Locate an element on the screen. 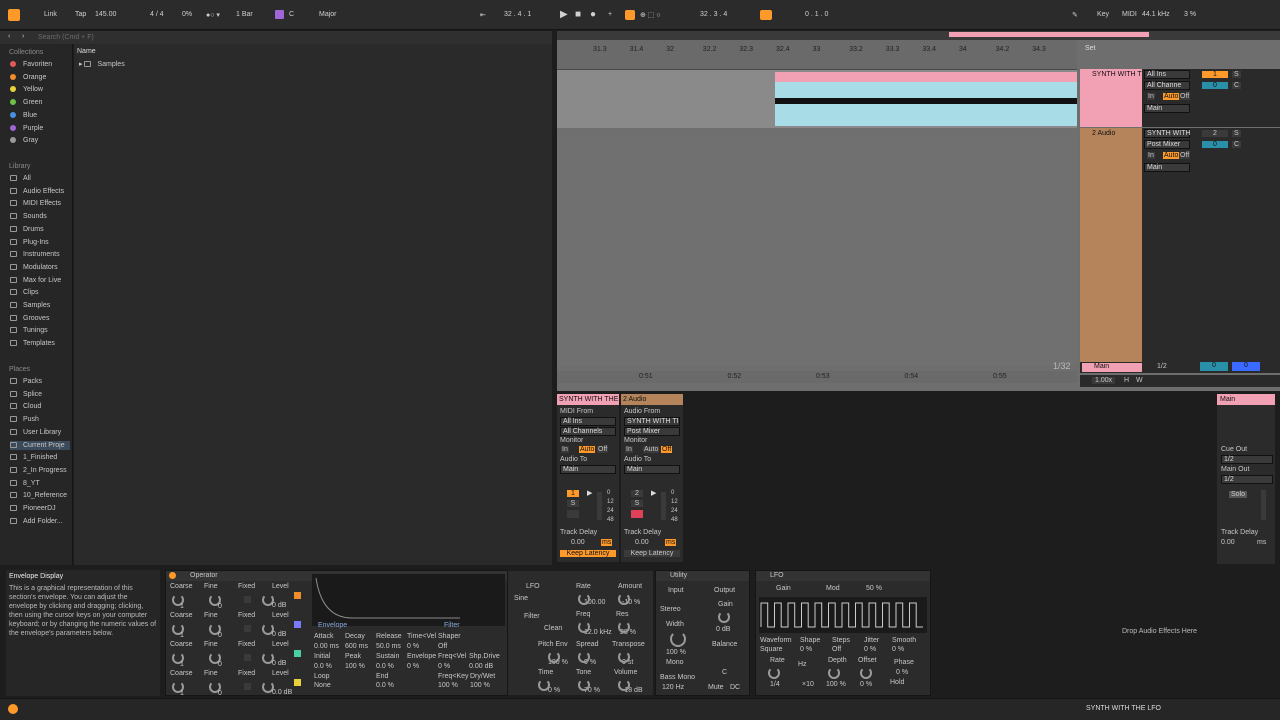 Image resolution: width=1280 pixels, height=720 pixels. lfo-gain: Gain is located at coordinates (783, 588).